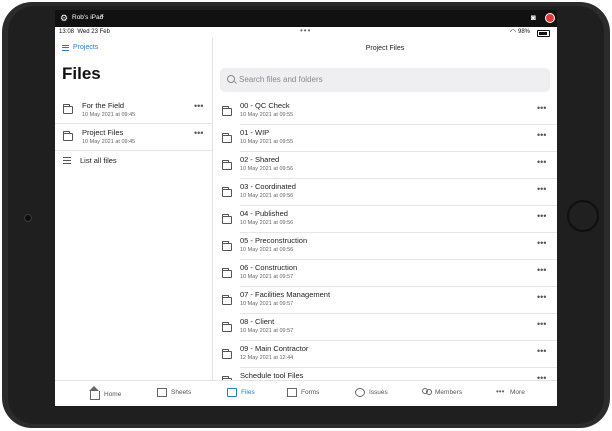 This screenshot has width=612, height=431. What do you see at coordinates (248, 392) in the screenshot?
I see `tab-label: Files` at bounding box center [248, 392].